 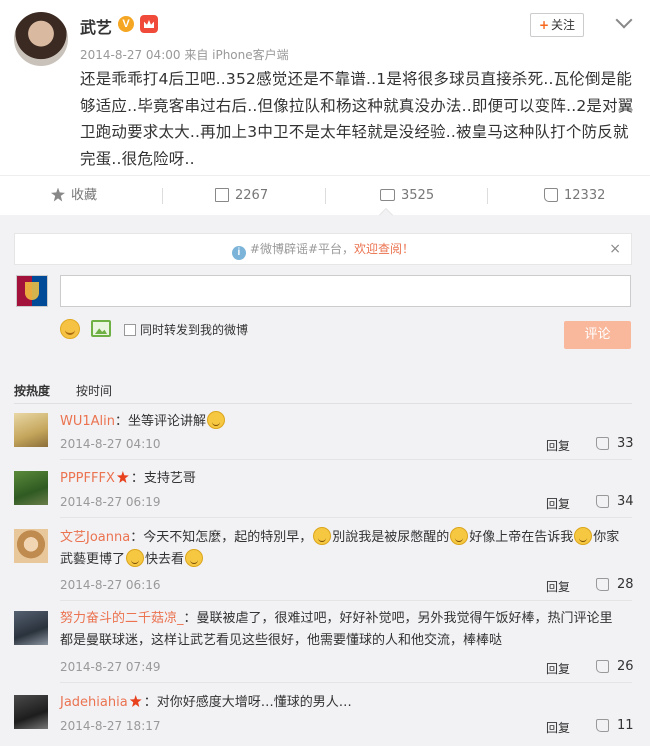 What do you see at coordinates (58, 194) in the screenshot?
I see `star-icon` at bounding box center [58, 194].